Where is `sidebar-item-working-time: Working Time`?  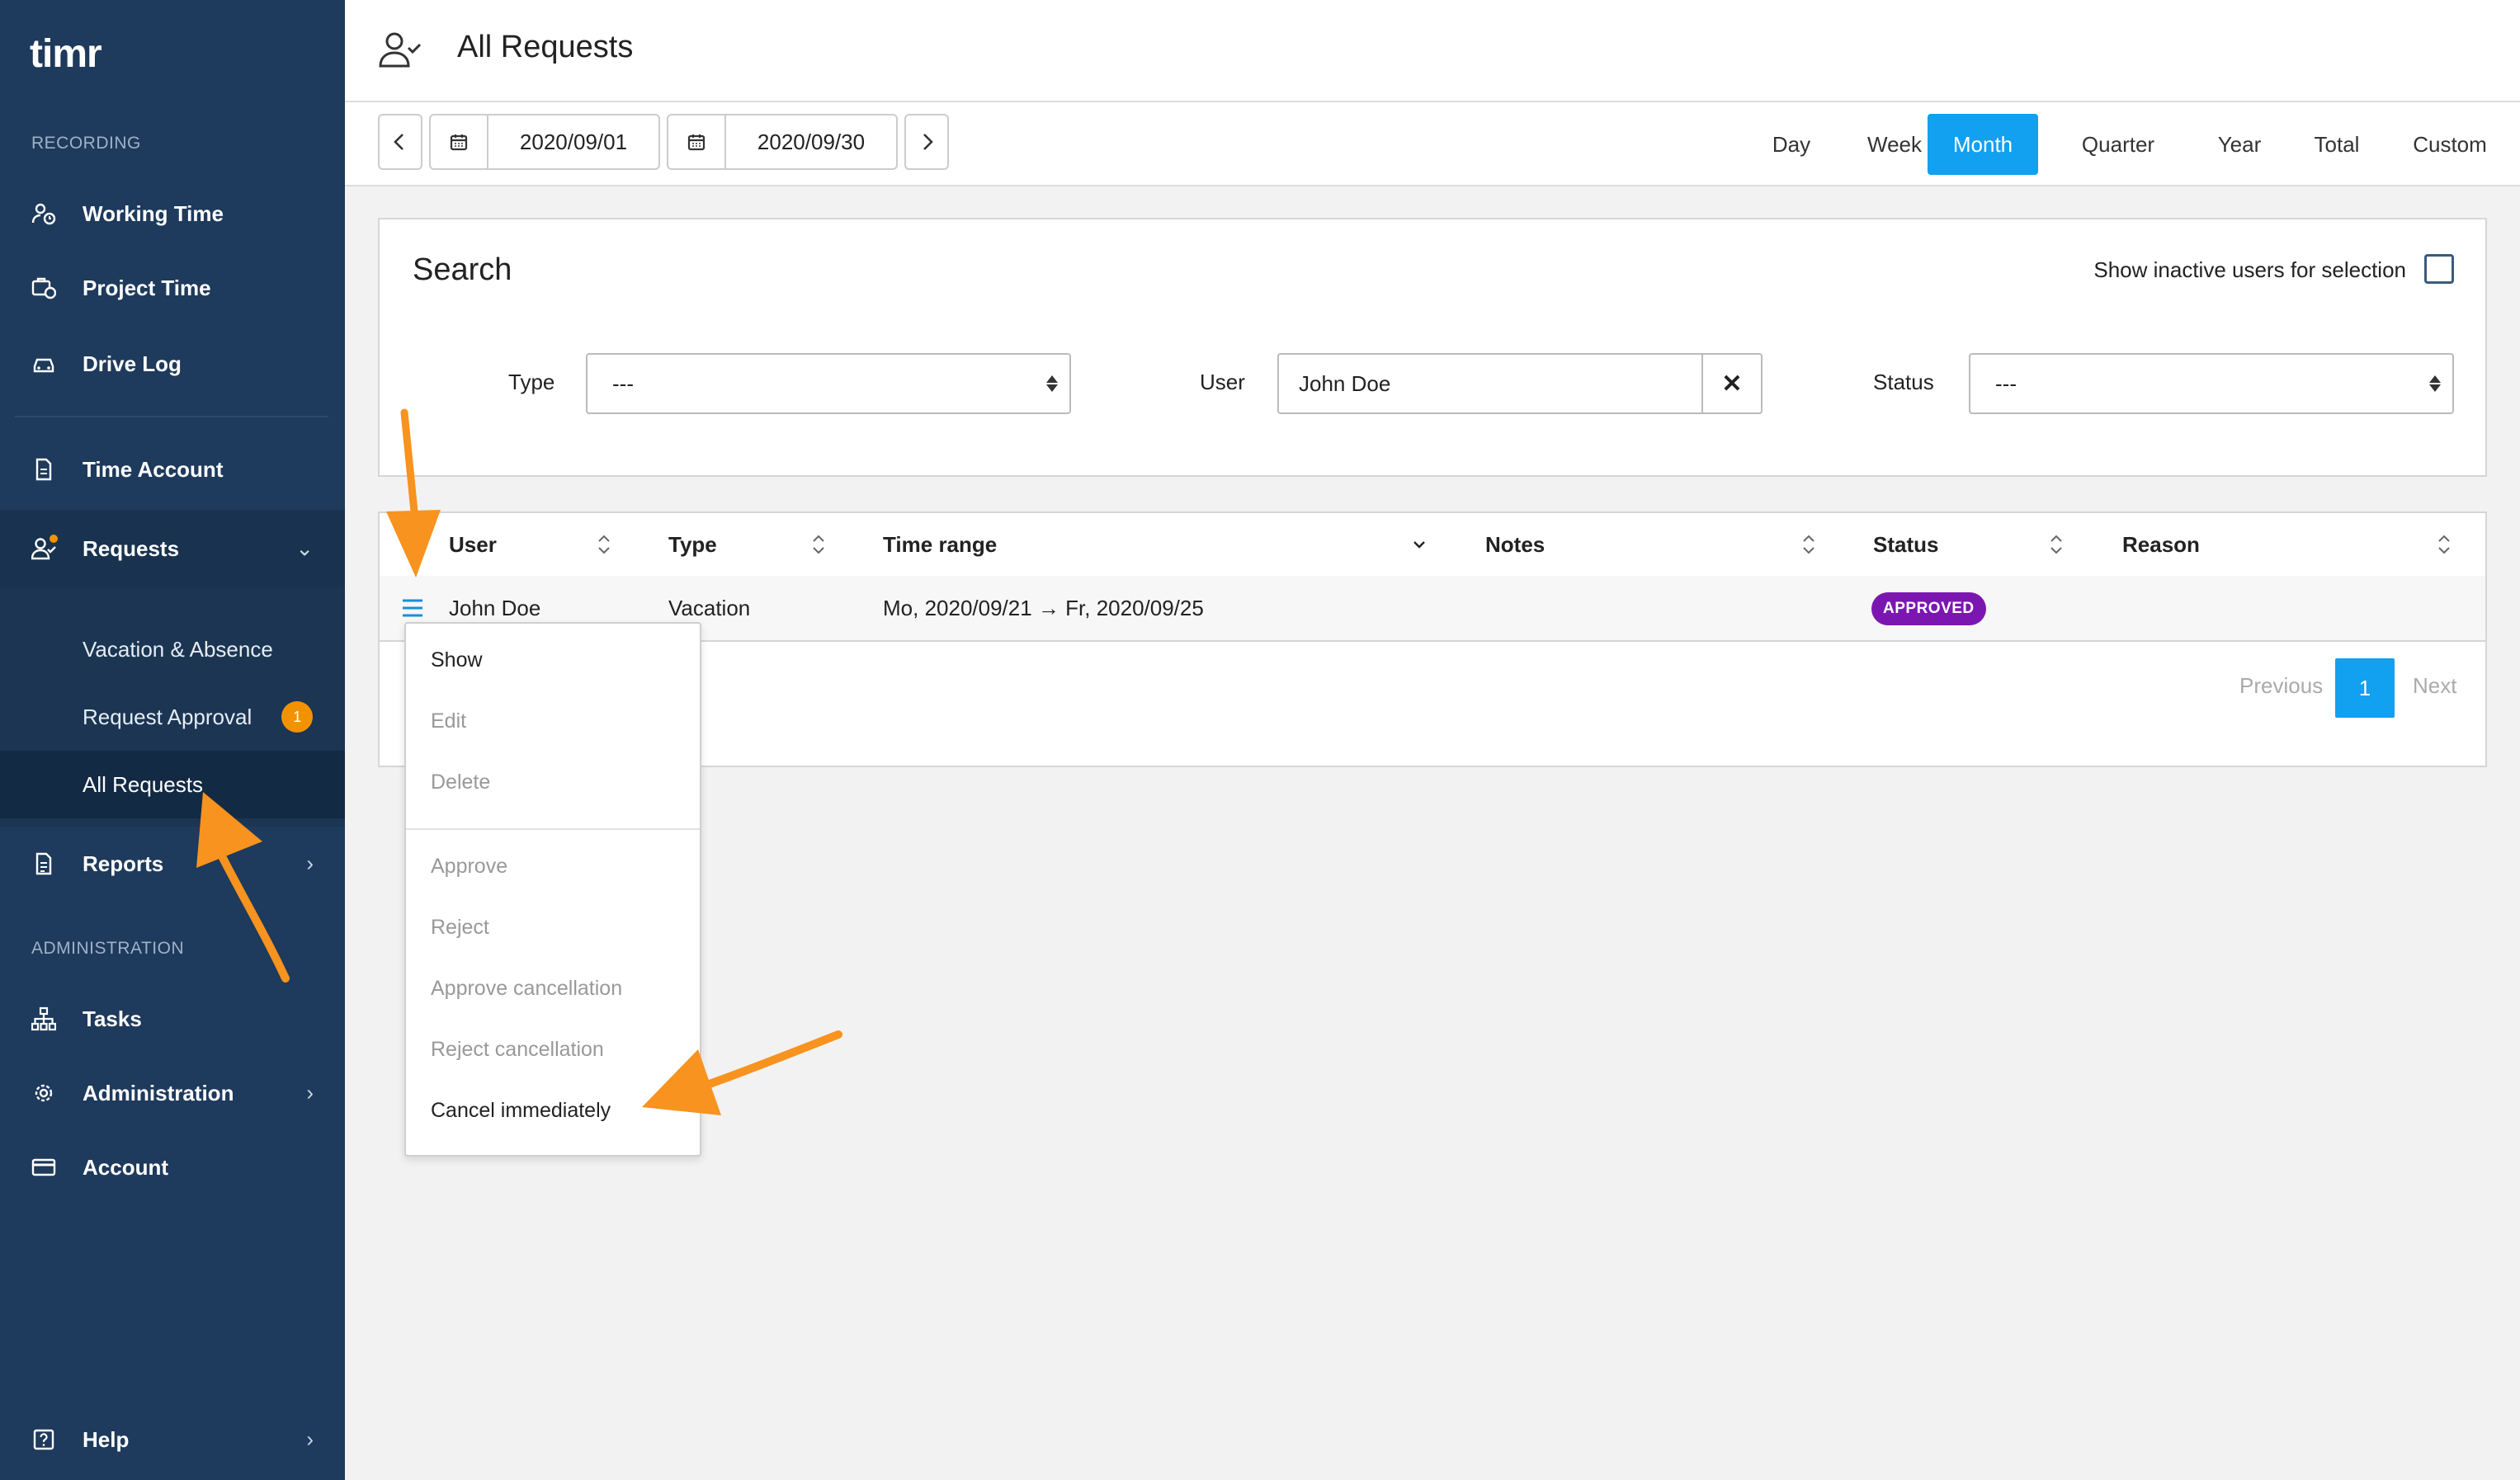
sidebar-item-working-time: Working Time is located at coordinates (172, 214).